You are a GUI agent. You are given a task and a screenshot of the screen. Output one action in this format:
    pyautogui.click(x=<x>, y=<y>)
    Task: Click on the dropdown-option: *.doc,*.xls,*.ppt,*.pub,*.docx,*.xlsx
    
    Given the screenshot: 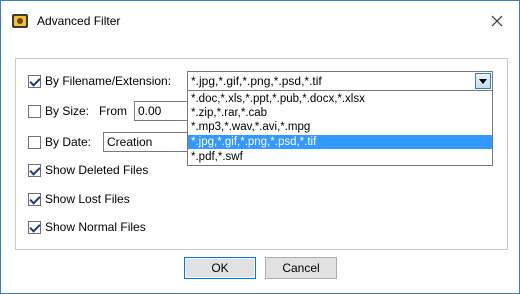 What is the action you would take?
    pyautogui.click(x=340, y=99)
    